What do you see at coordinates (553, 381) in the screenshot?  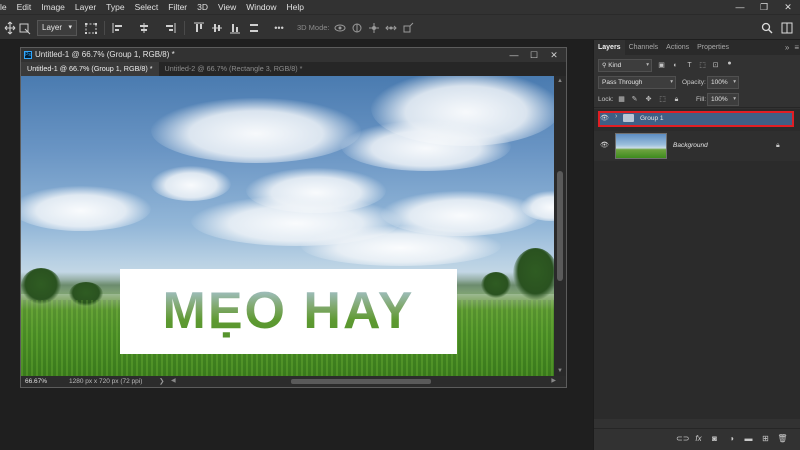 I see `scroll-right-icon: ▶` at bounding box center [553, 381].